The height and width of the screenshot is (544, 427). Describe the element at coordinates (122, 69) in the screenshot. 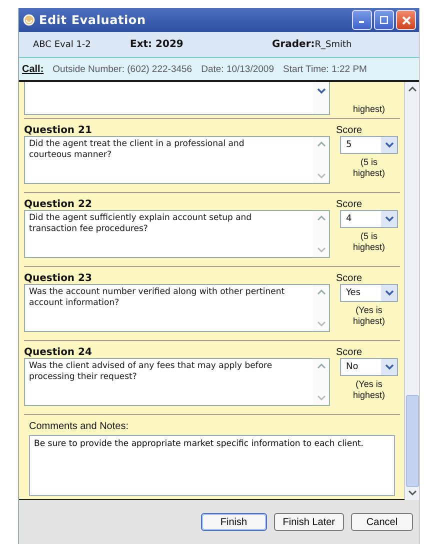

I see `outside-number: Outside Number: (602) 222-3456` at that location.